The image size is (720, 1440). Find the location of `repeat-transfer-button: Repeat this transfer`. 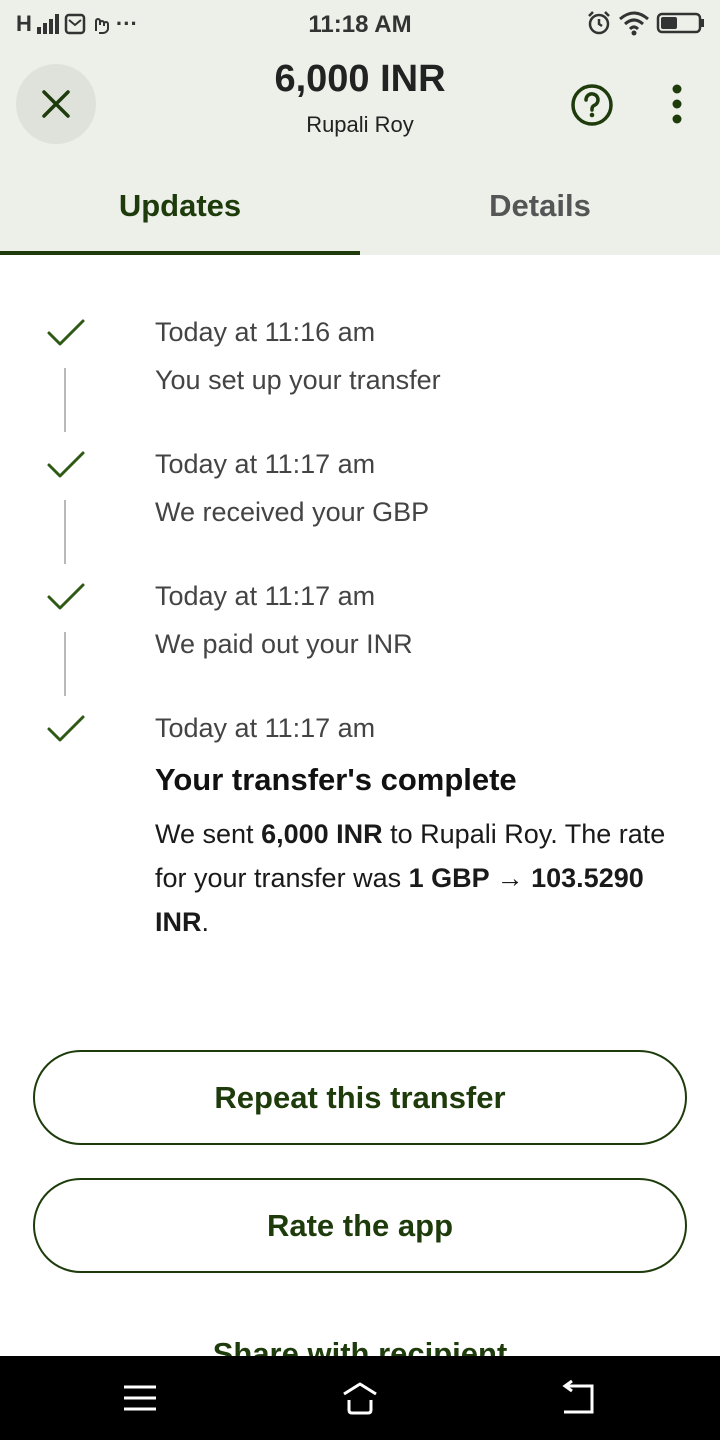

repeat-transfer-button: Repeat this transfer is located at coordinates (360, 1097).